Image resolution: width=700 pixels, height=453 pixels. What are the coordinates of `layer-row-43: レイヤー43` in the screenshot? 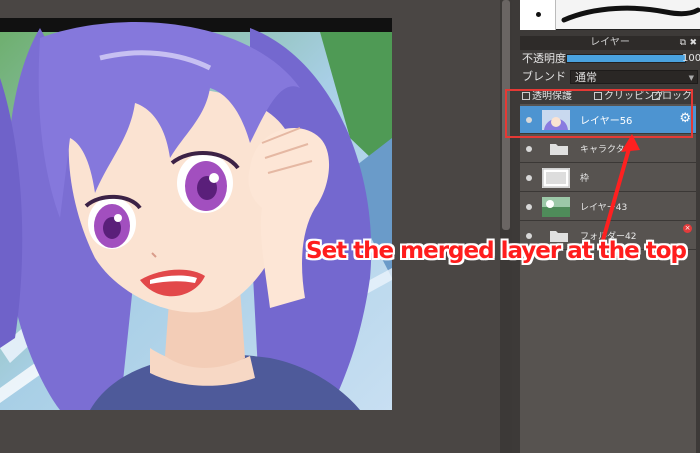 It's located at (608, 207).